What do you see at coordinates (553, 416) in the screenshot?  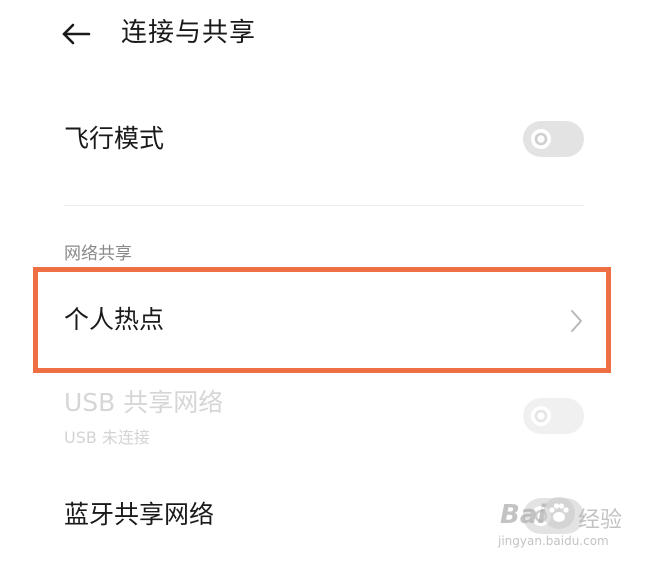 I see `usb-tethering-toggle` at bounding box center [553, 416].